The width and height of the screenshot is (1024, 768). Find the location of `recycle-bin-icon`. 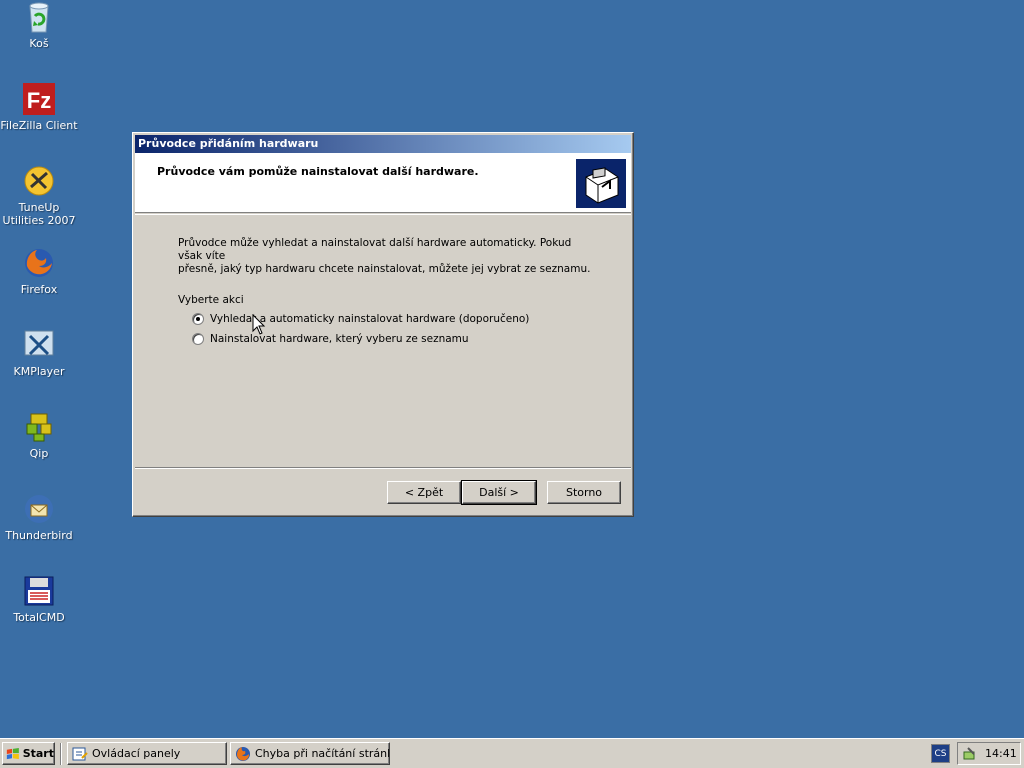

recycle-bin-icon is located at coordinates (39, 17).